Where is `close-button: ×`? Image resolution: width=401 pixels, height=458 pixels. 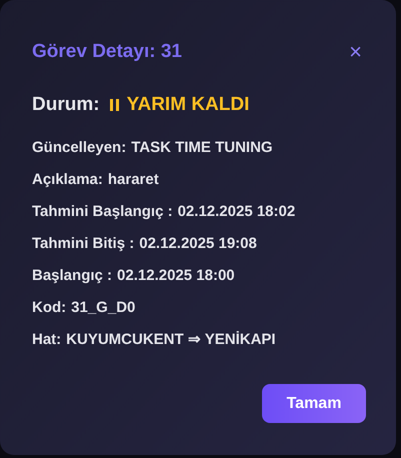
close-button: × is located at coordinates (355, 52).